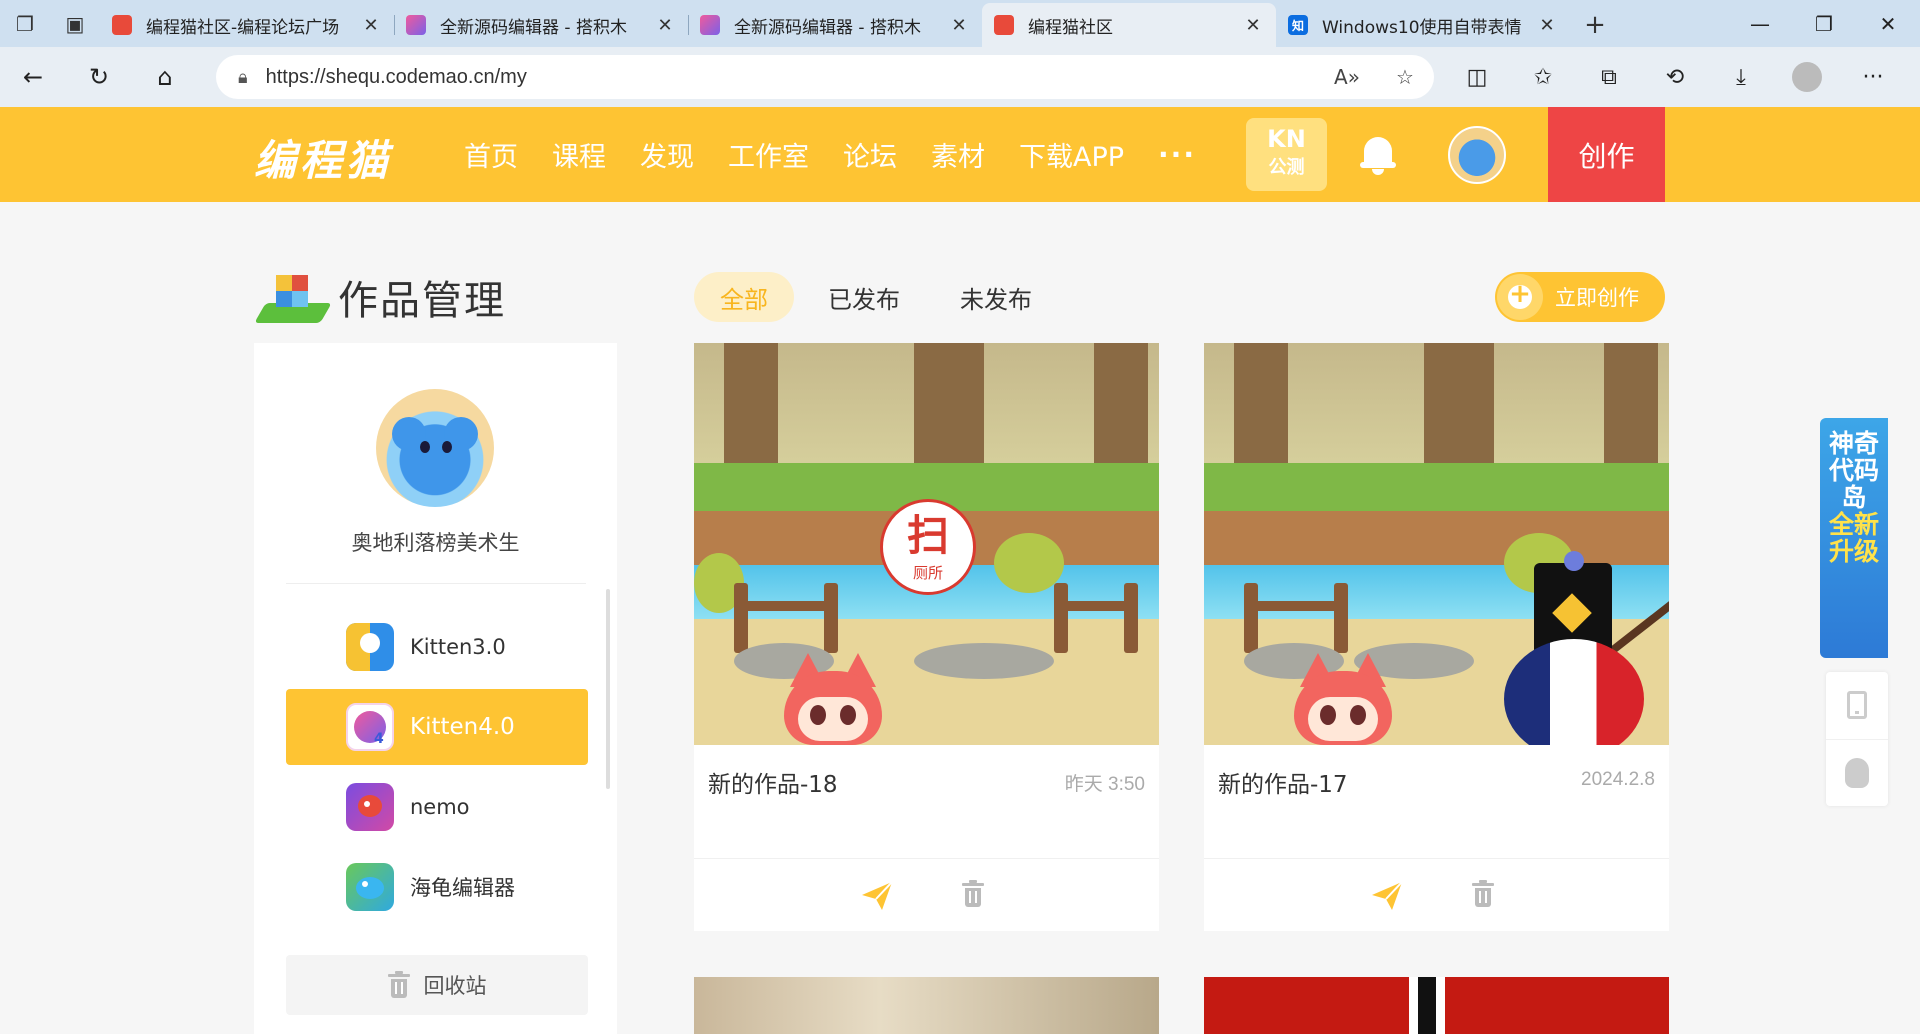 This screenshot has width=1920, height=1034. I want to click on create-now-button: 立即创作, so click(1580, 297).